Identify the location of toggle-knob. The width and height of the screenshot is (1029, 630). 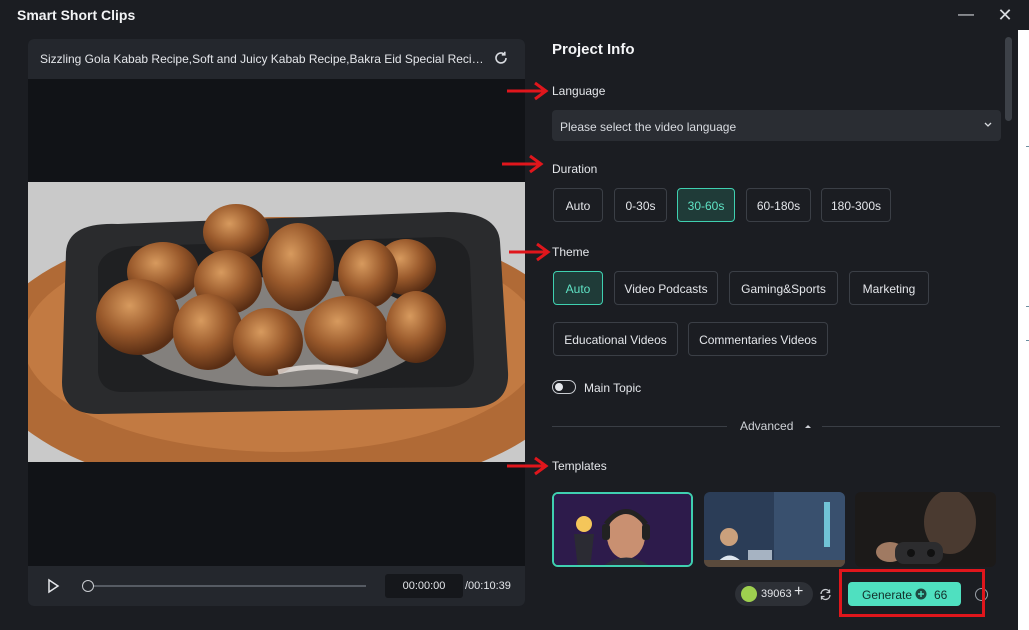
(559, 387).